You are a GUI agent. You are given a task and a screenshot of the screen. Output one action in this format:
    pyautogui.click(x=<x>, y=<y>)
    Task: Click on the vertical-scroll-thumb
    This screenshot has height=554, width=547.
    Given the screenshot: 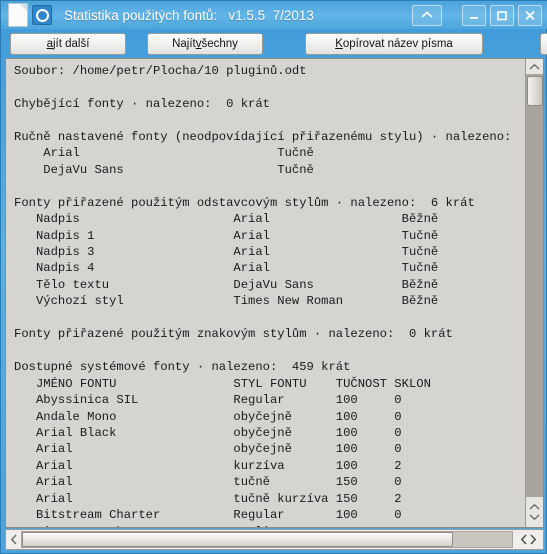 What is the action you would take?
    pyautogui.click(x=535, y=91)
    